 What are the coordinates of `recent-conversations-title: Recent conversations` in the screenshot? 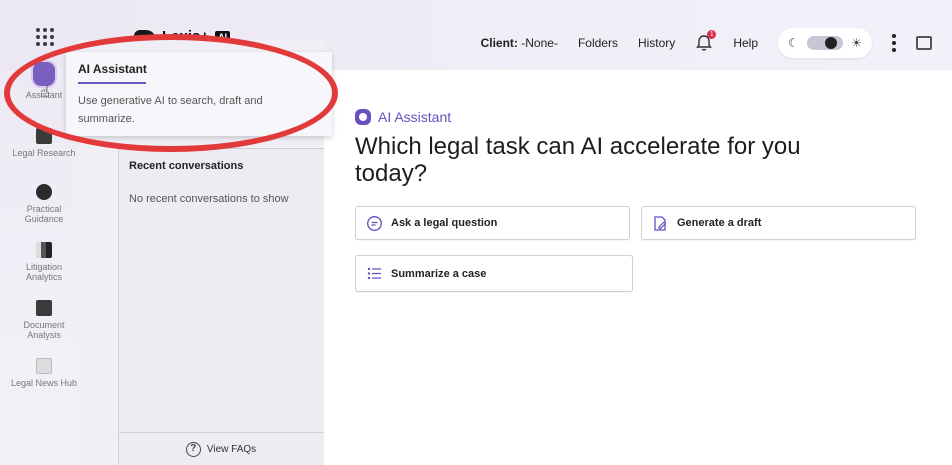 It's located at (186, 166).